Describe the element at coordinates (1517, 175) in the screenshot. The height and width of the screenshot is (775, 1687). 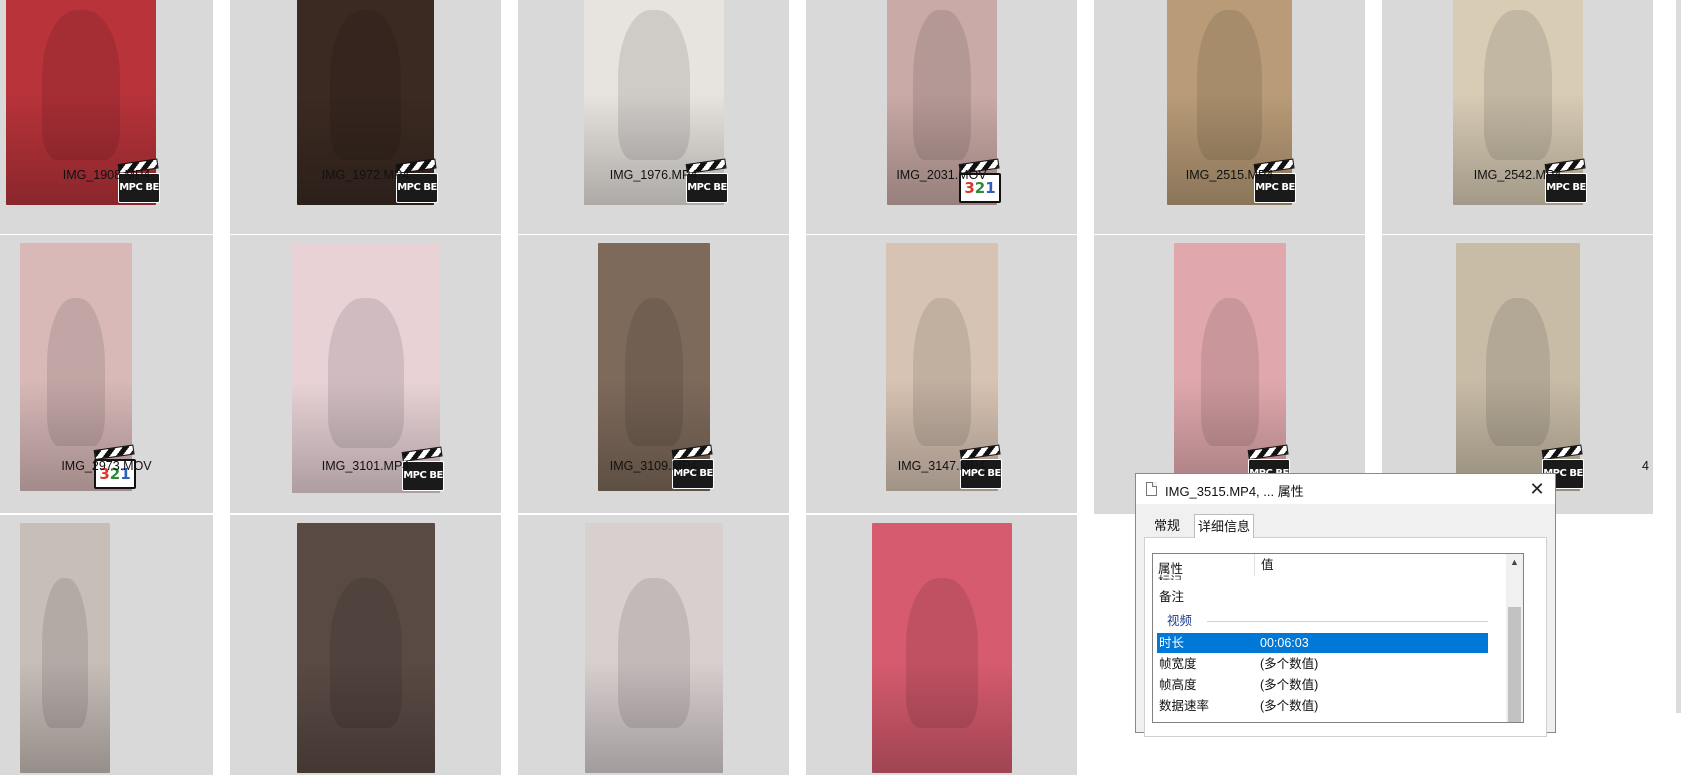
I see `file-name: IMG_2542.MP4` at that location.